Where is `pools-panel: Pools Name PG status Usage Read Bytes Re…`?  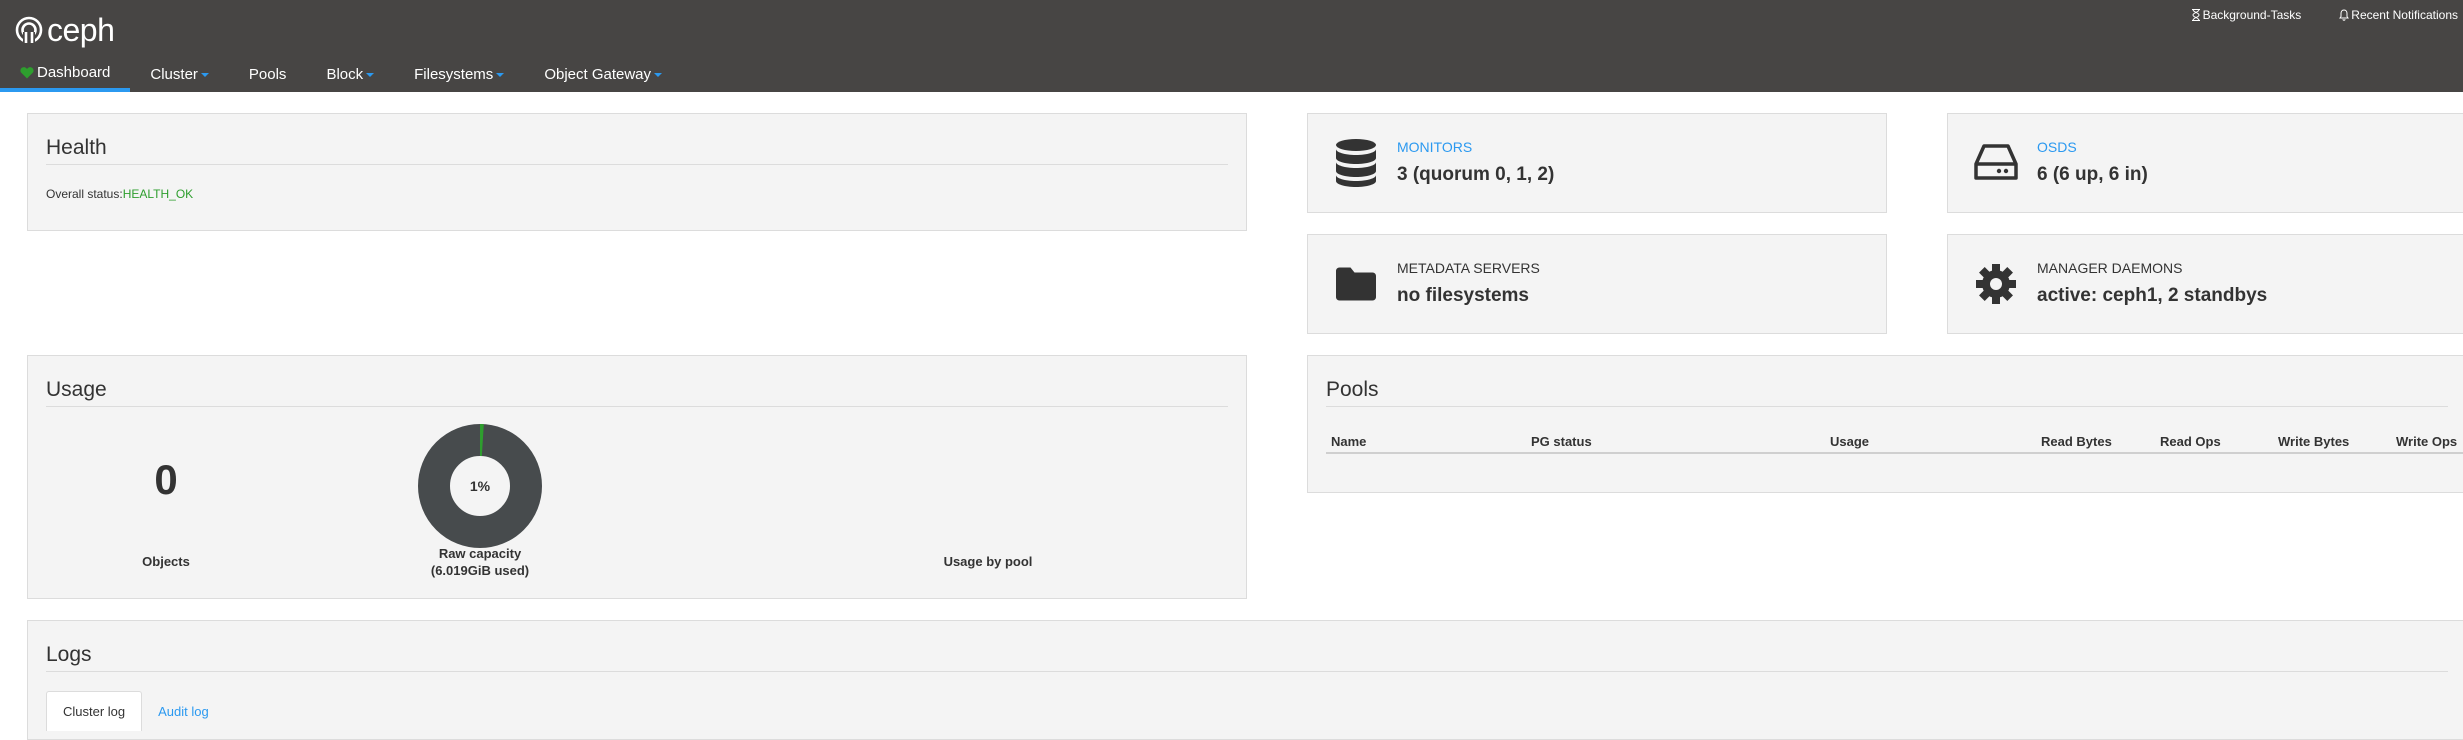
pools-panel: Pools Name PG status Usage Read Bytes Re… is located at coordinates (1885, 424).